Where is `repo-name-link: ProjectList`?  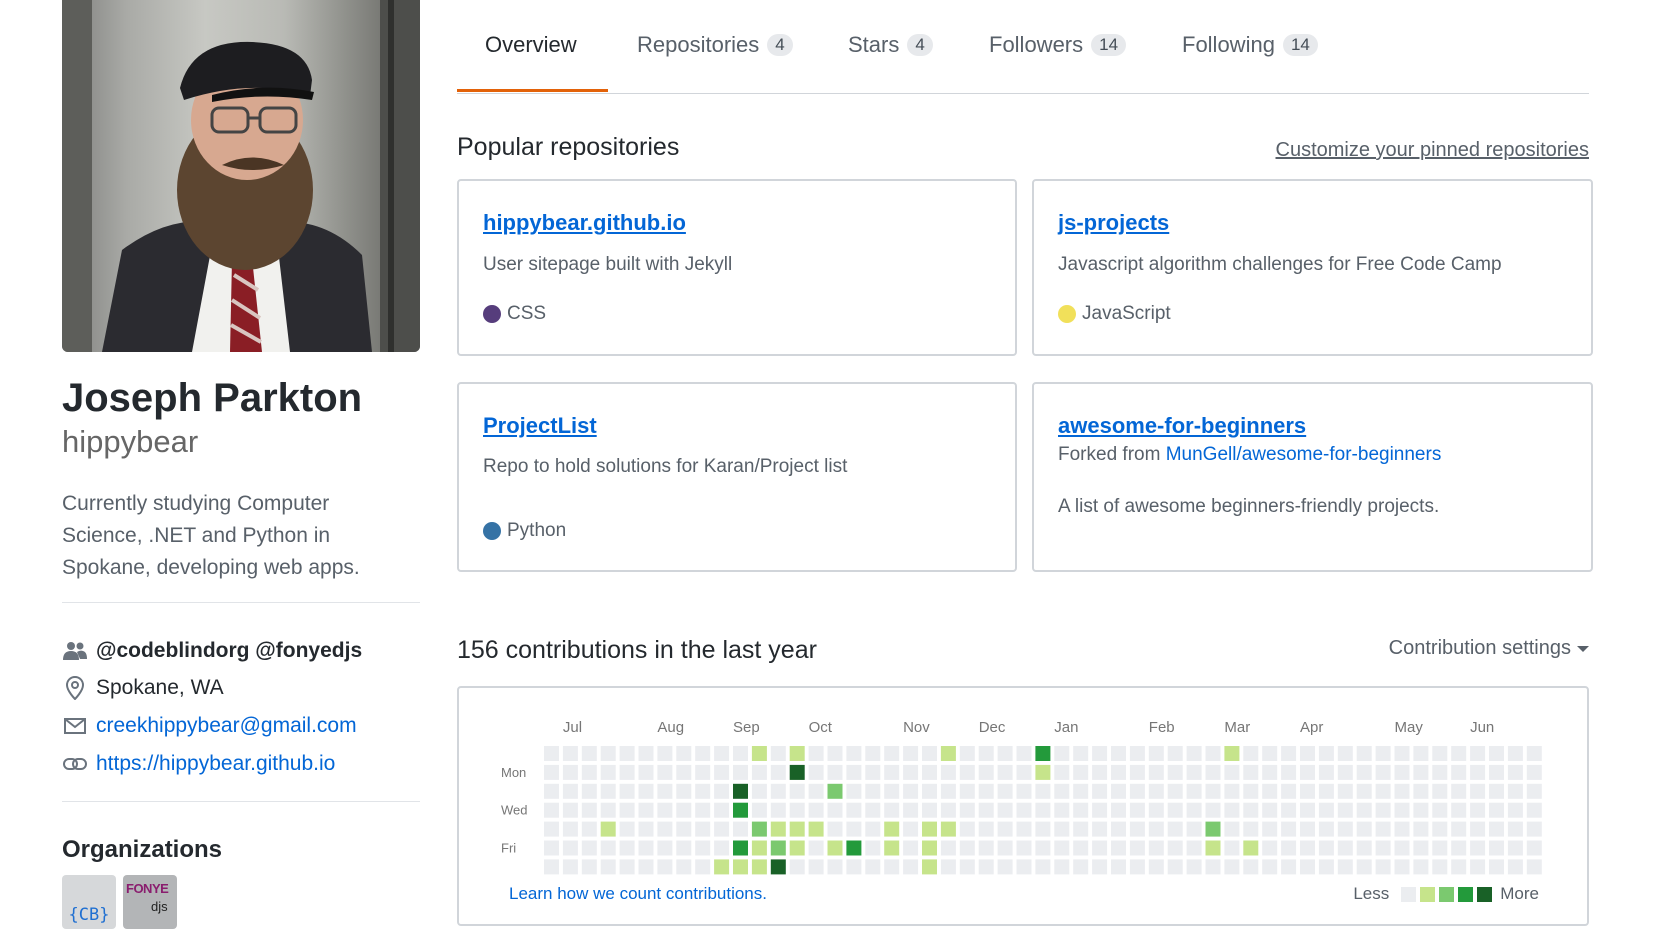 repo-name-link: ProjectList is located at coordinates (540, 426).